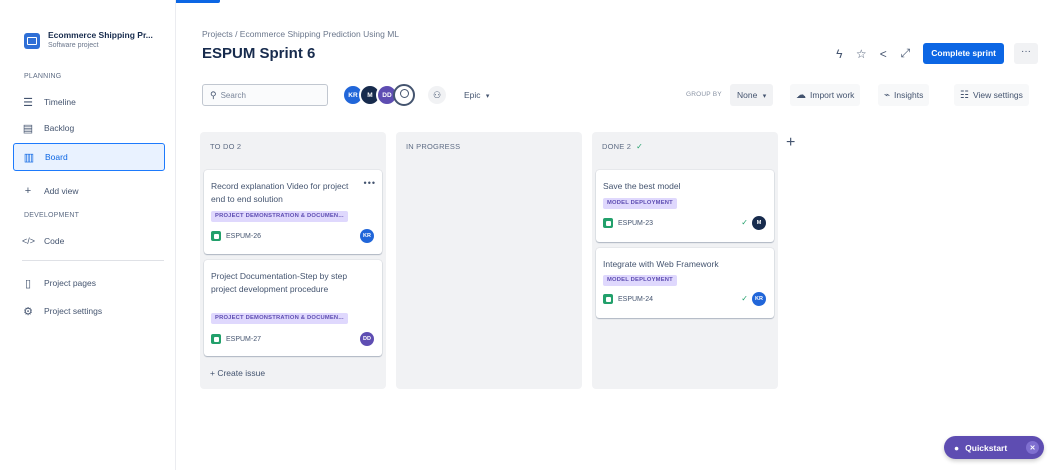  What do you see at coordinates (997, 95) in the screenshot?
I see `view-settings-label: View settings` at bounding box center [997, 95].